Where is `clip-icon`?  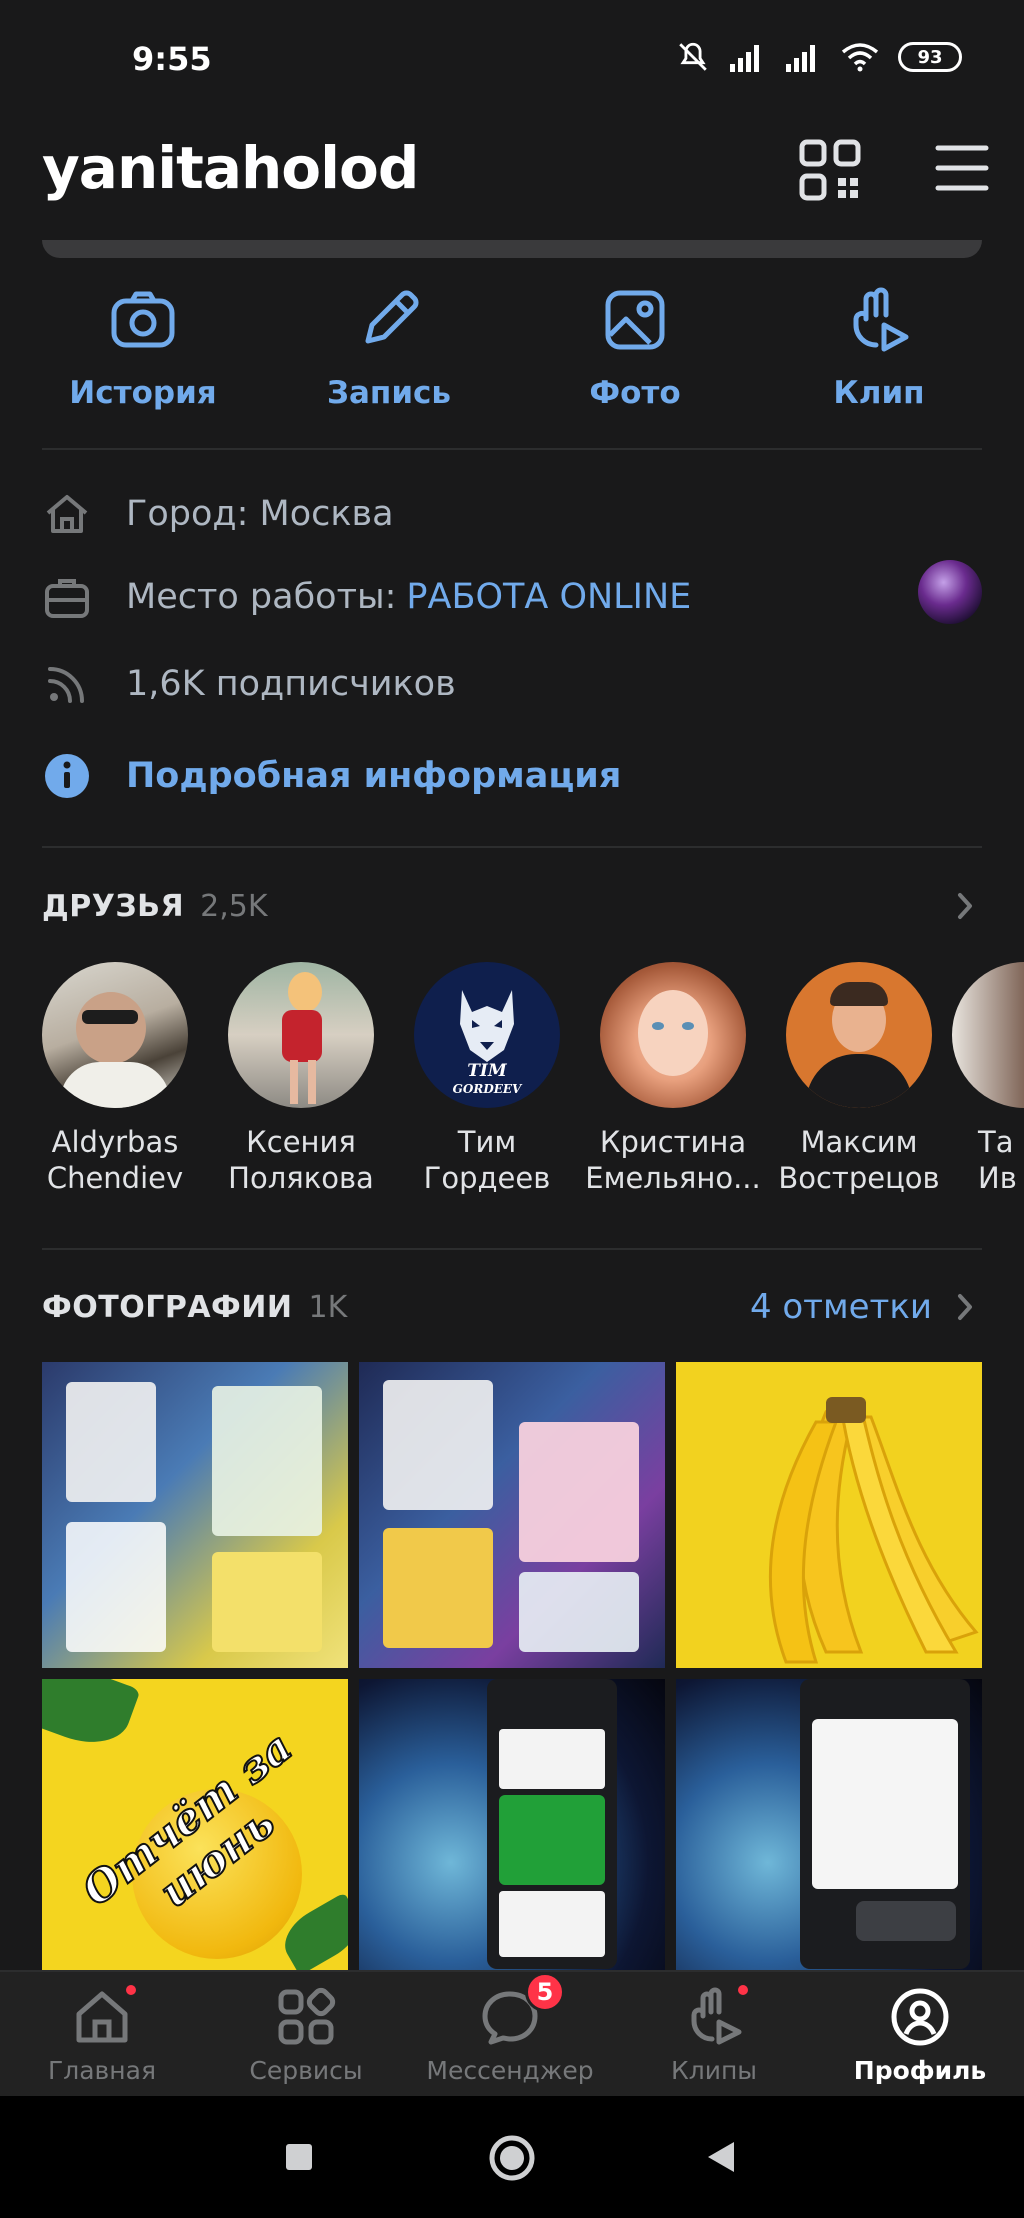
clip-icon is located at coordinates (881, 319).